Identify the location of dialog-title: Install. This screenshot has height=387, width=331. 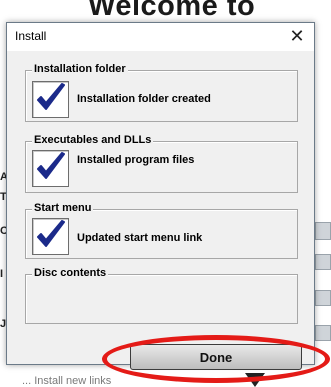
(31, 36).